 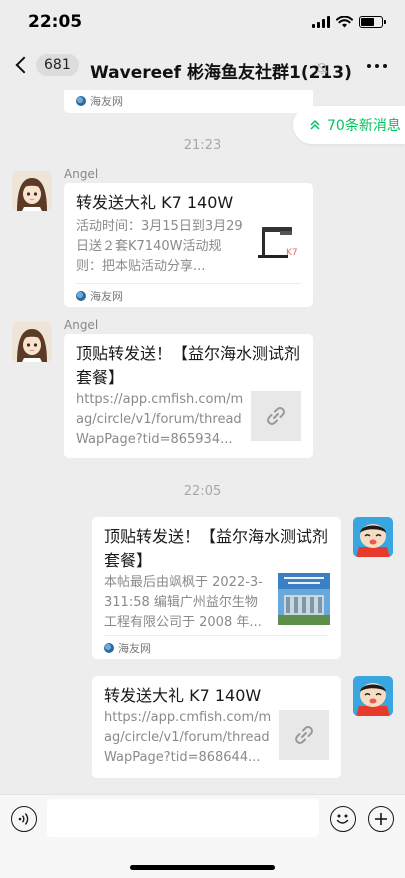 I want to click on emoji-button, so click(x=343, y=819).